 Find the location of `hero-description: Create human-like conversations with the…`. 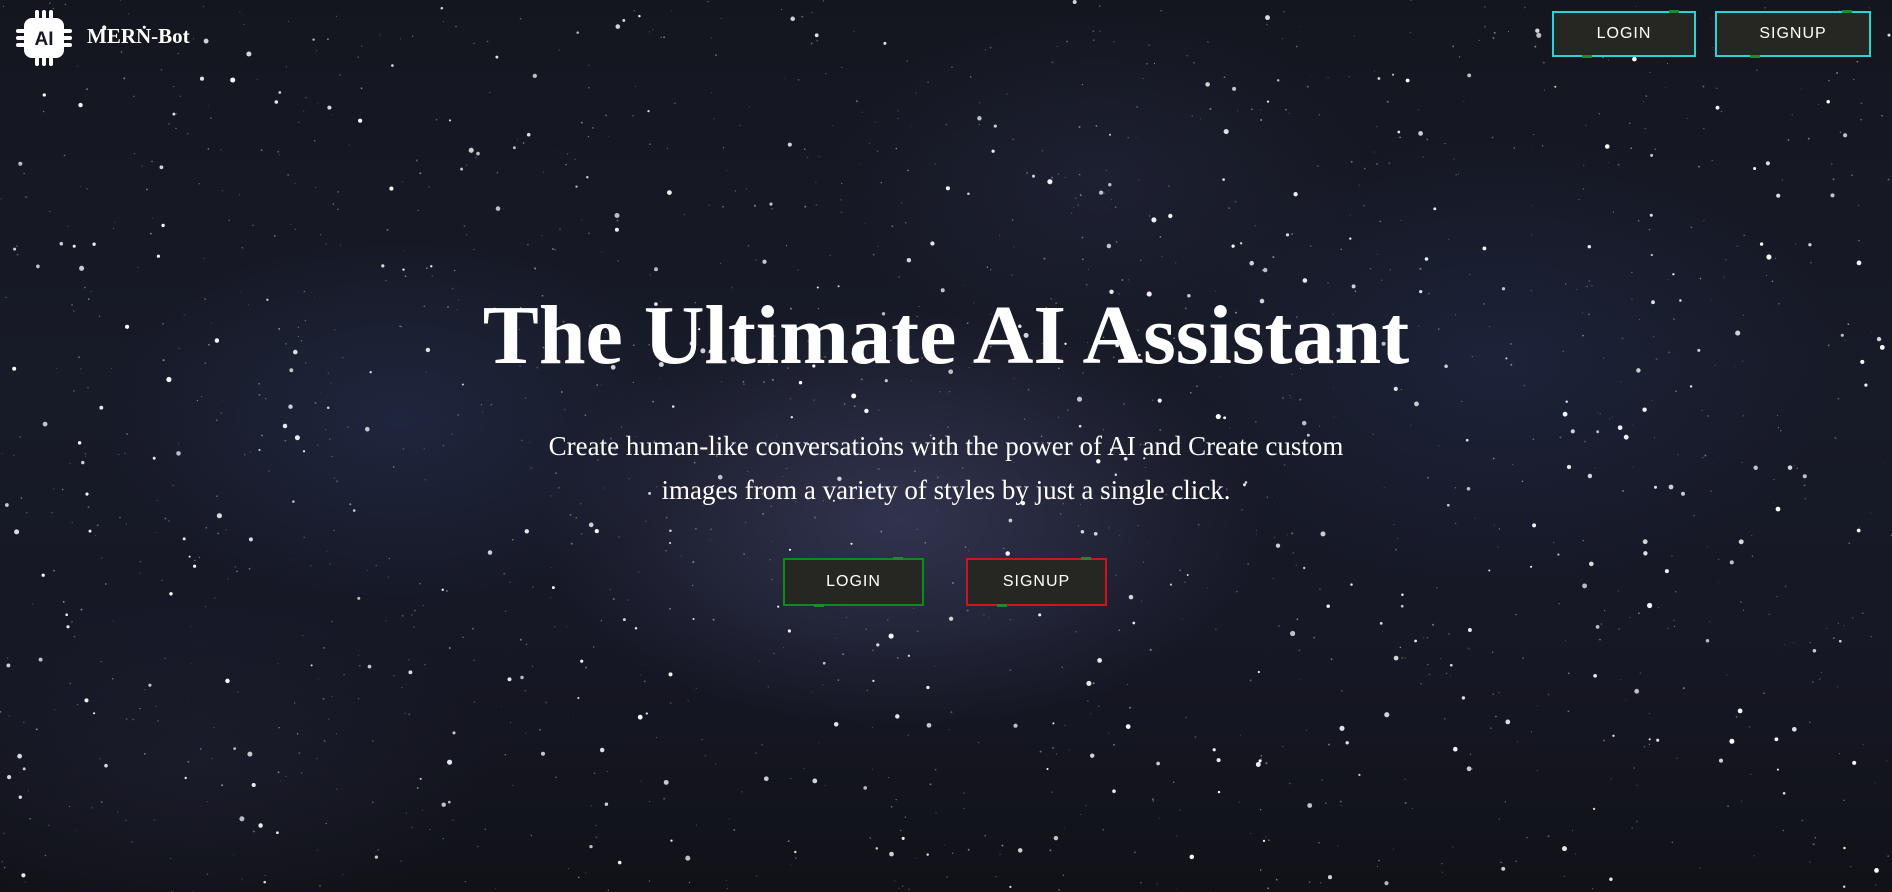

hero-description: Create human-like conversations with the… is located at coordinates (946, 468).